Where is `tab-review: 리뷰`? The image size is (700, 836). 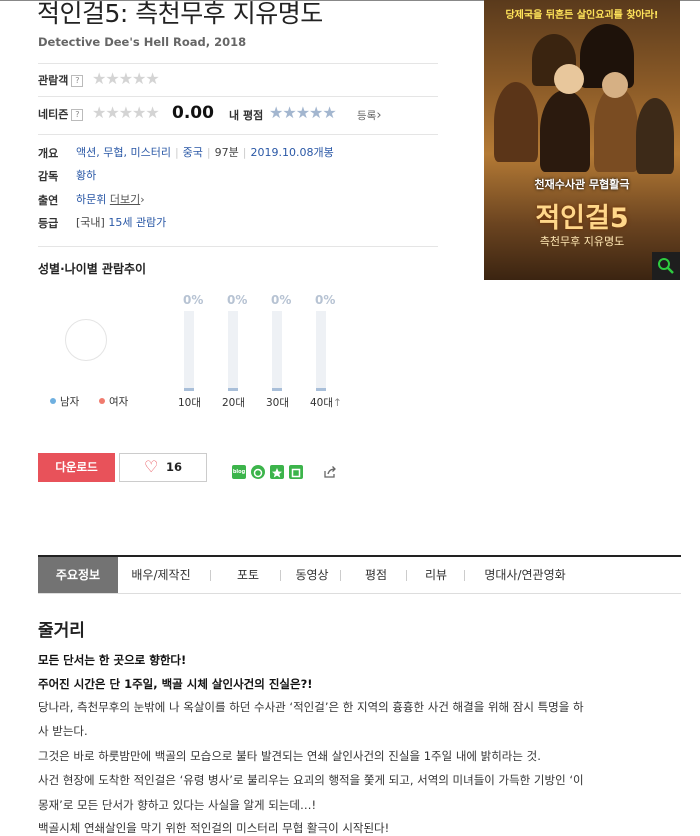
tab-review: 리뷰 is located at coordinates (436, 575).